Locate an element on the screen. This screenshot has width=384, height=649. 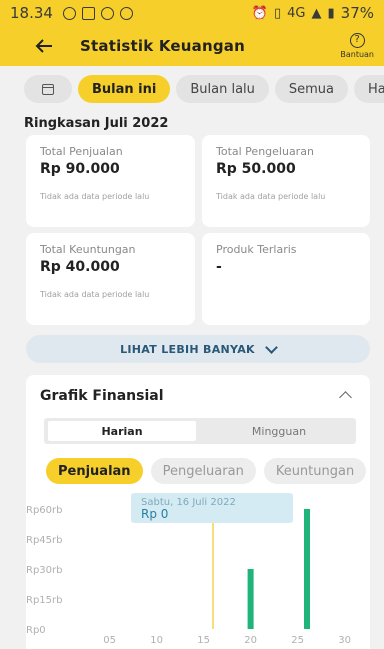
y-tick-label: Rp45rb is located at coordinates (44, 540).